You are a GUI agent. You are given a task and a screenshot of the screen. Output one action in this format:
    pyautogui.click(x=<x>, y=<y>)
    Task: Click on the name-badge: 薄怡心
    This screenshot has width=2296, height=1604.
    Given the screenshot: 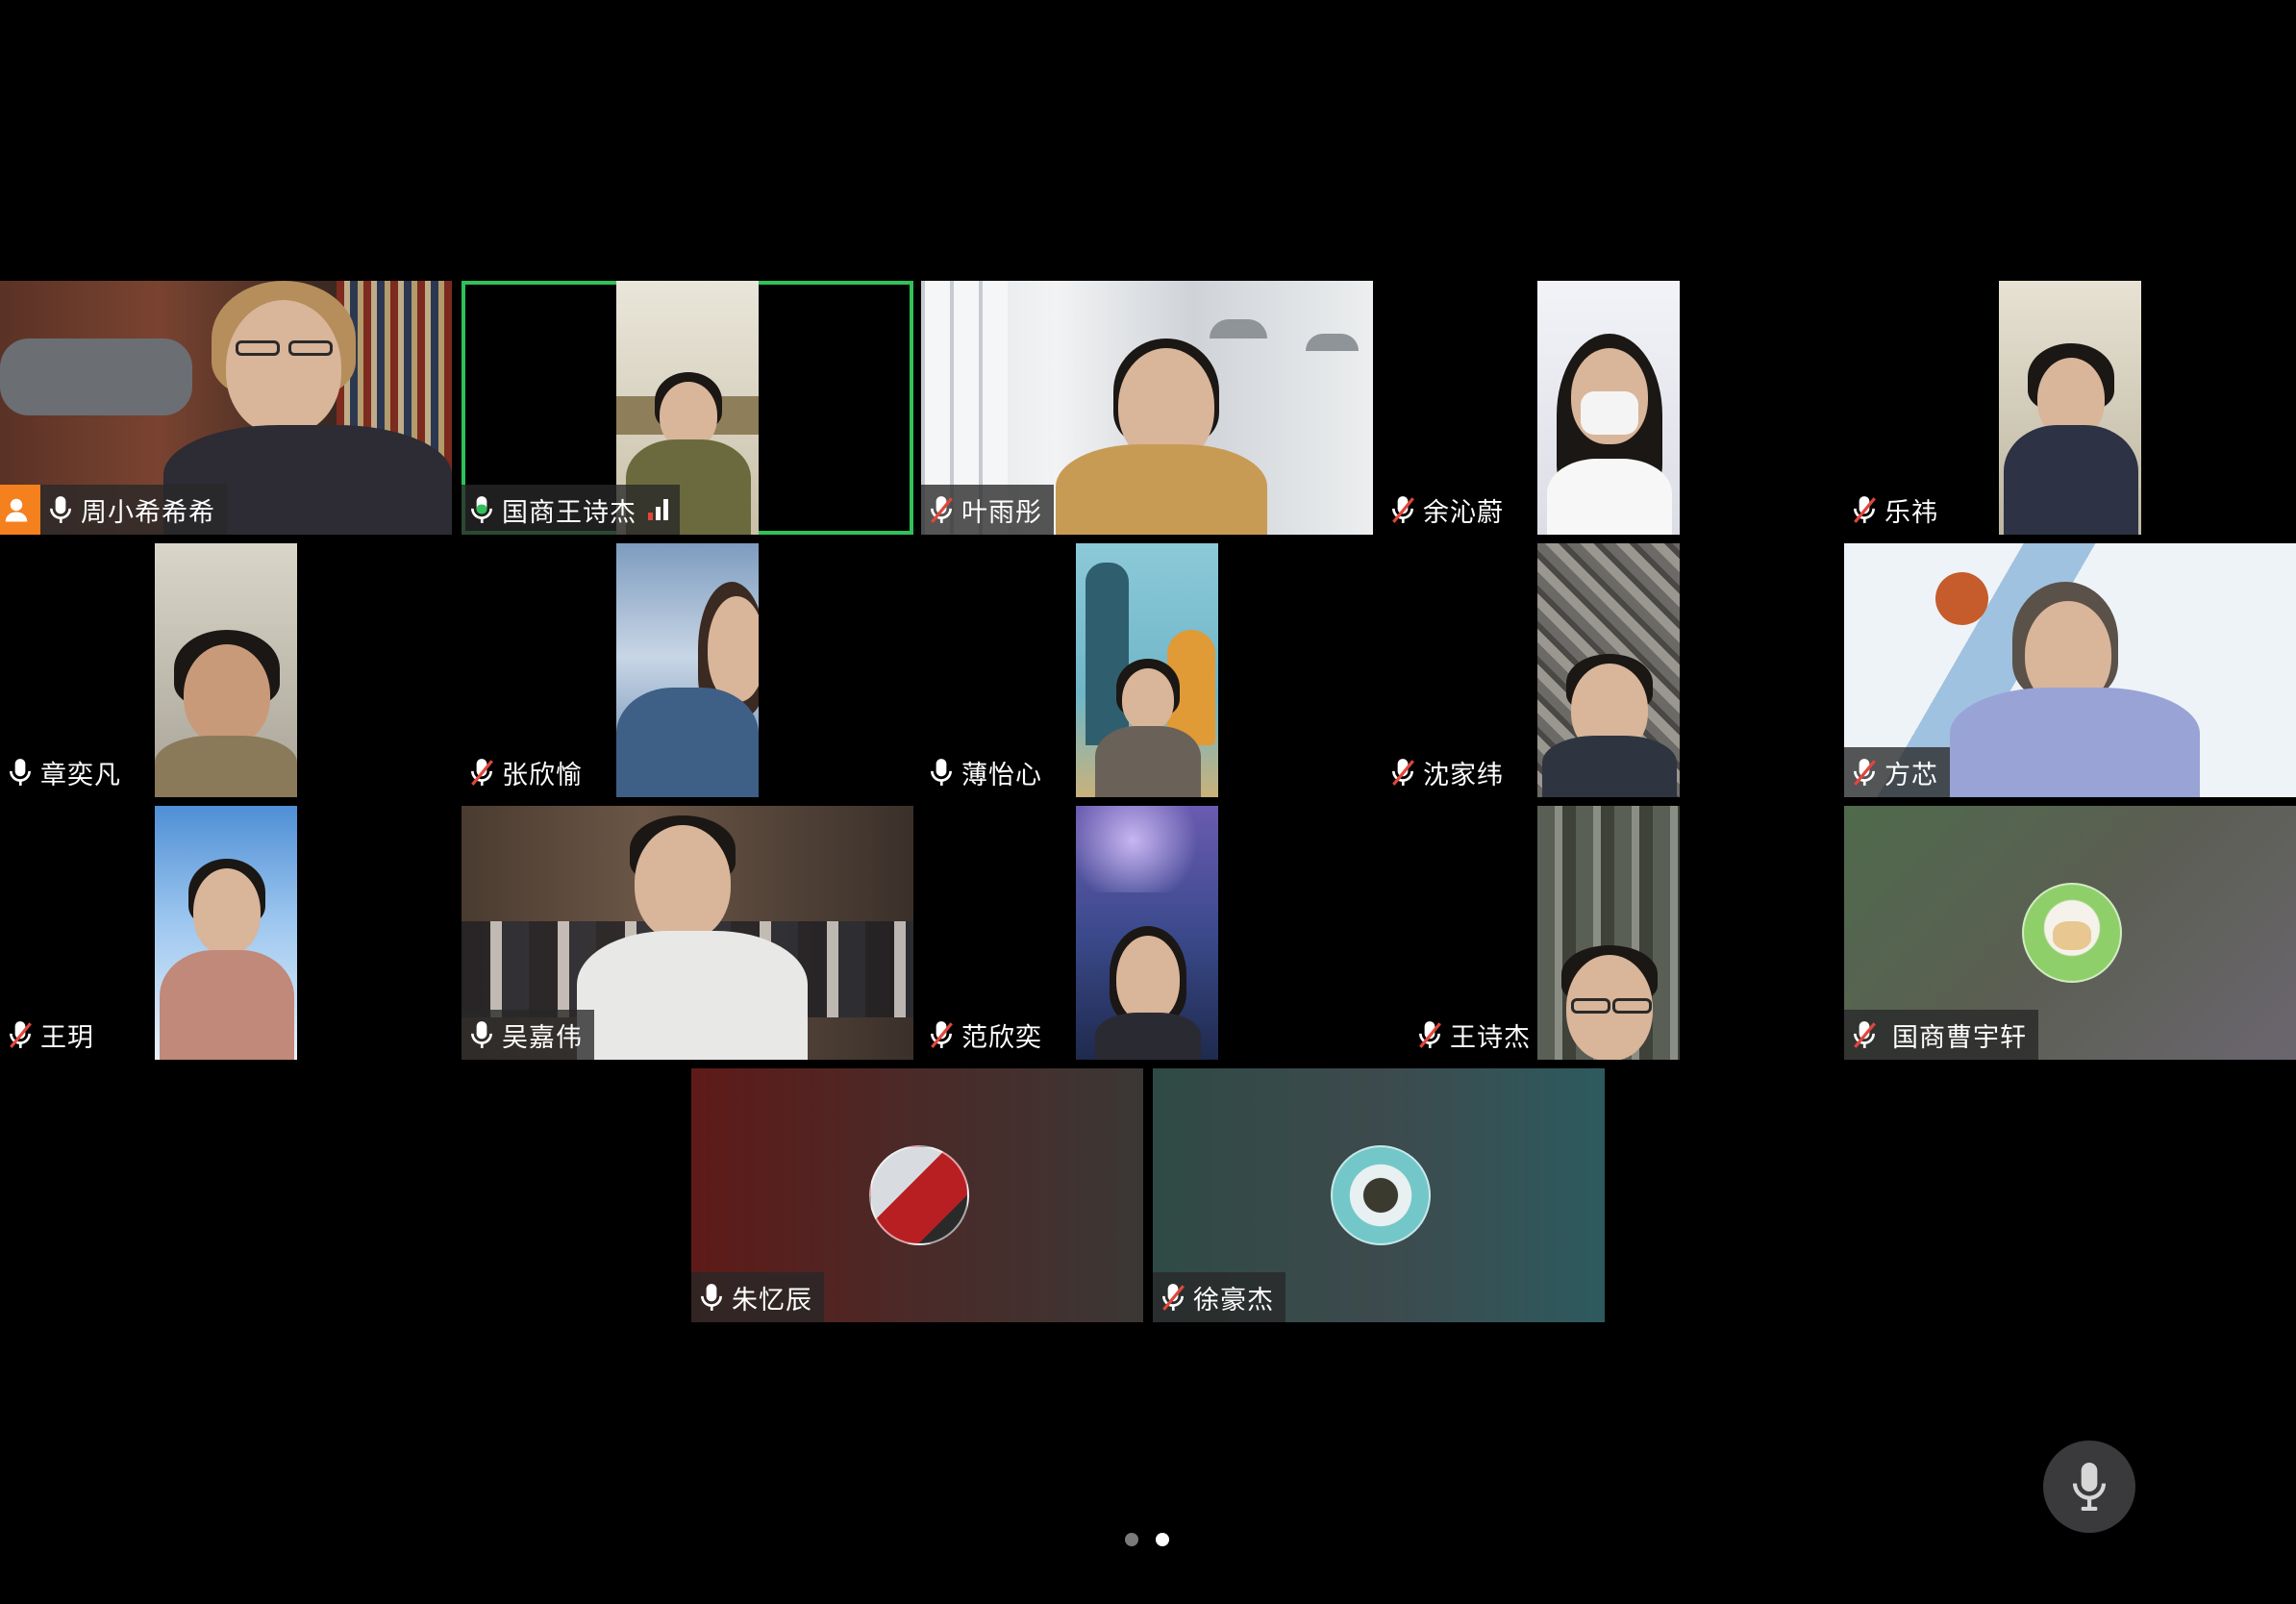 What is the action you would take?
    pyautogui.click(x=987, y=772)
    